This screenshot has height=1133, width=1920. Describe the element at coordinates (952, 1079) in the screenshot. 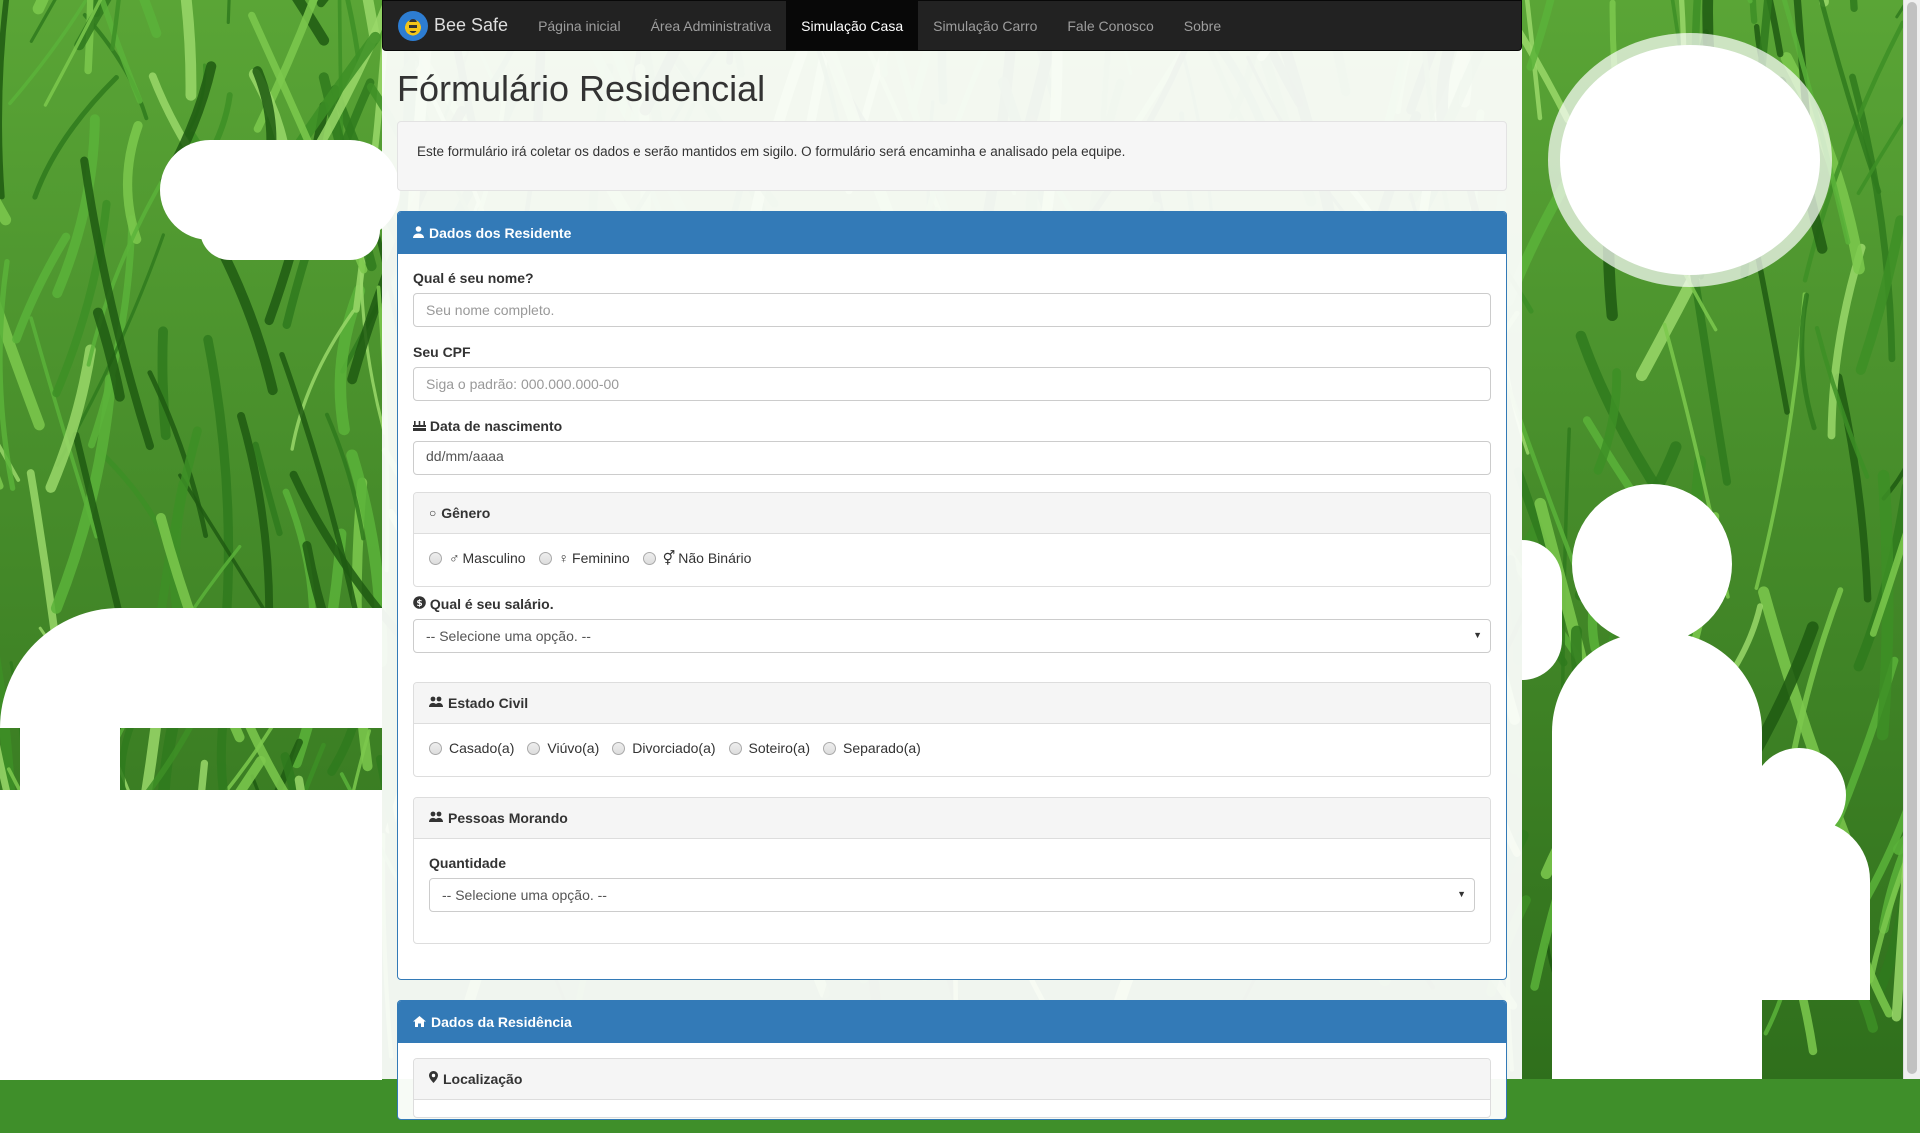

I see `location-heading: Localização` at that location.